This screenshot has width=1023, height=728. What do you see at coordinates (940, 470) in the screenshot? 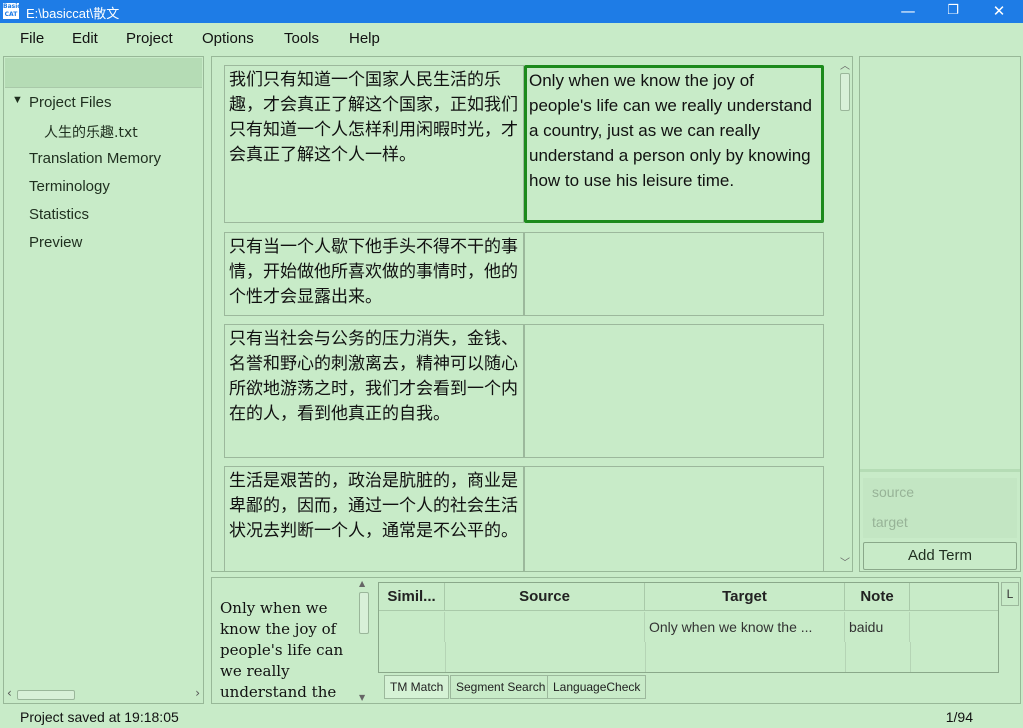
I see `panel-divider` at bounding box center [940, 470].